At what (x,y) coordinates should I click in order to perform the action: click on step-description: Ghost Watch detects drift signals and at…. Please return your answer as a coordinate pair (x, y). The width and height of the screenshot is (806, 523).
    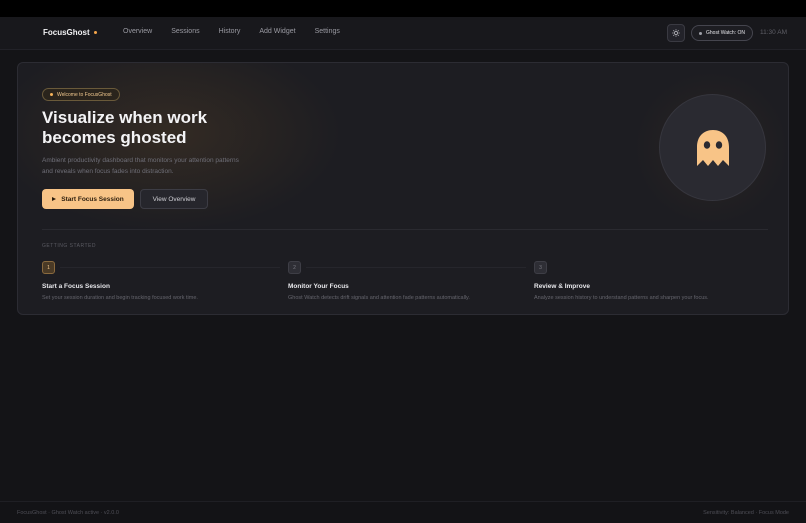
    Looking at the image, I should click on (379, 298).